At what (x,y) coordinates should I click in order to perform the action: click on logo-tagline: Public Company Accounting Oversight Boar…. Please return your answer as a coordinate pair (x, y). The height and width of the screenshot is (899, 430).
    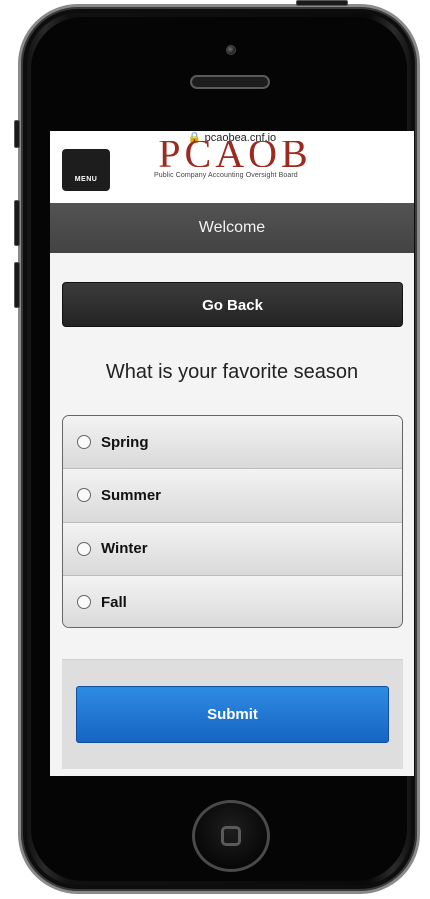
    Looking at the image, I should click on (226, 175).